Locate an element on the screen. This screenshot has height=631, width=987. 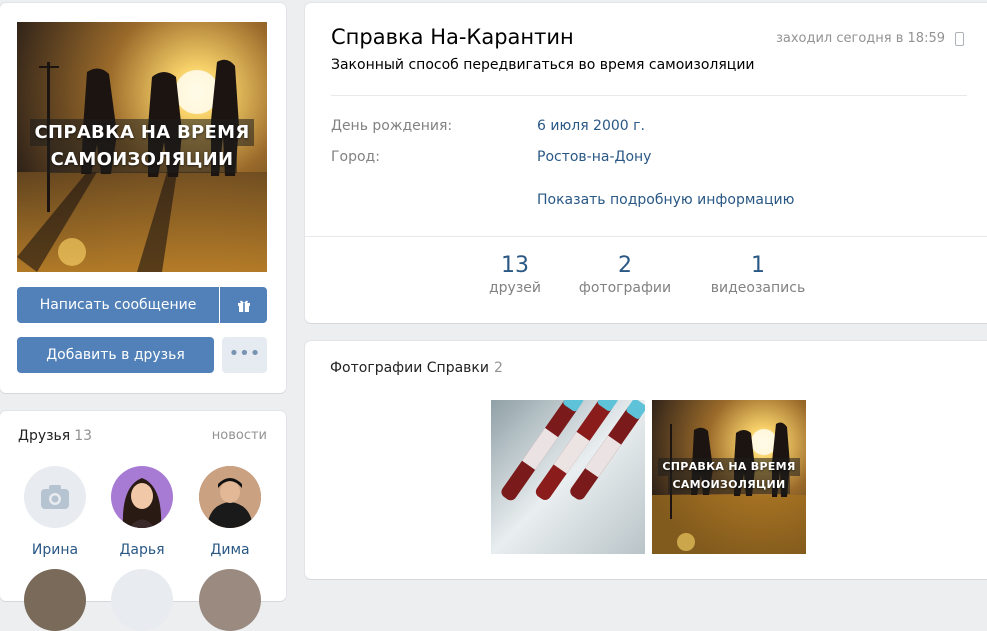
stat-videos: 1 видеозапись is located at coordinates (758, 274).